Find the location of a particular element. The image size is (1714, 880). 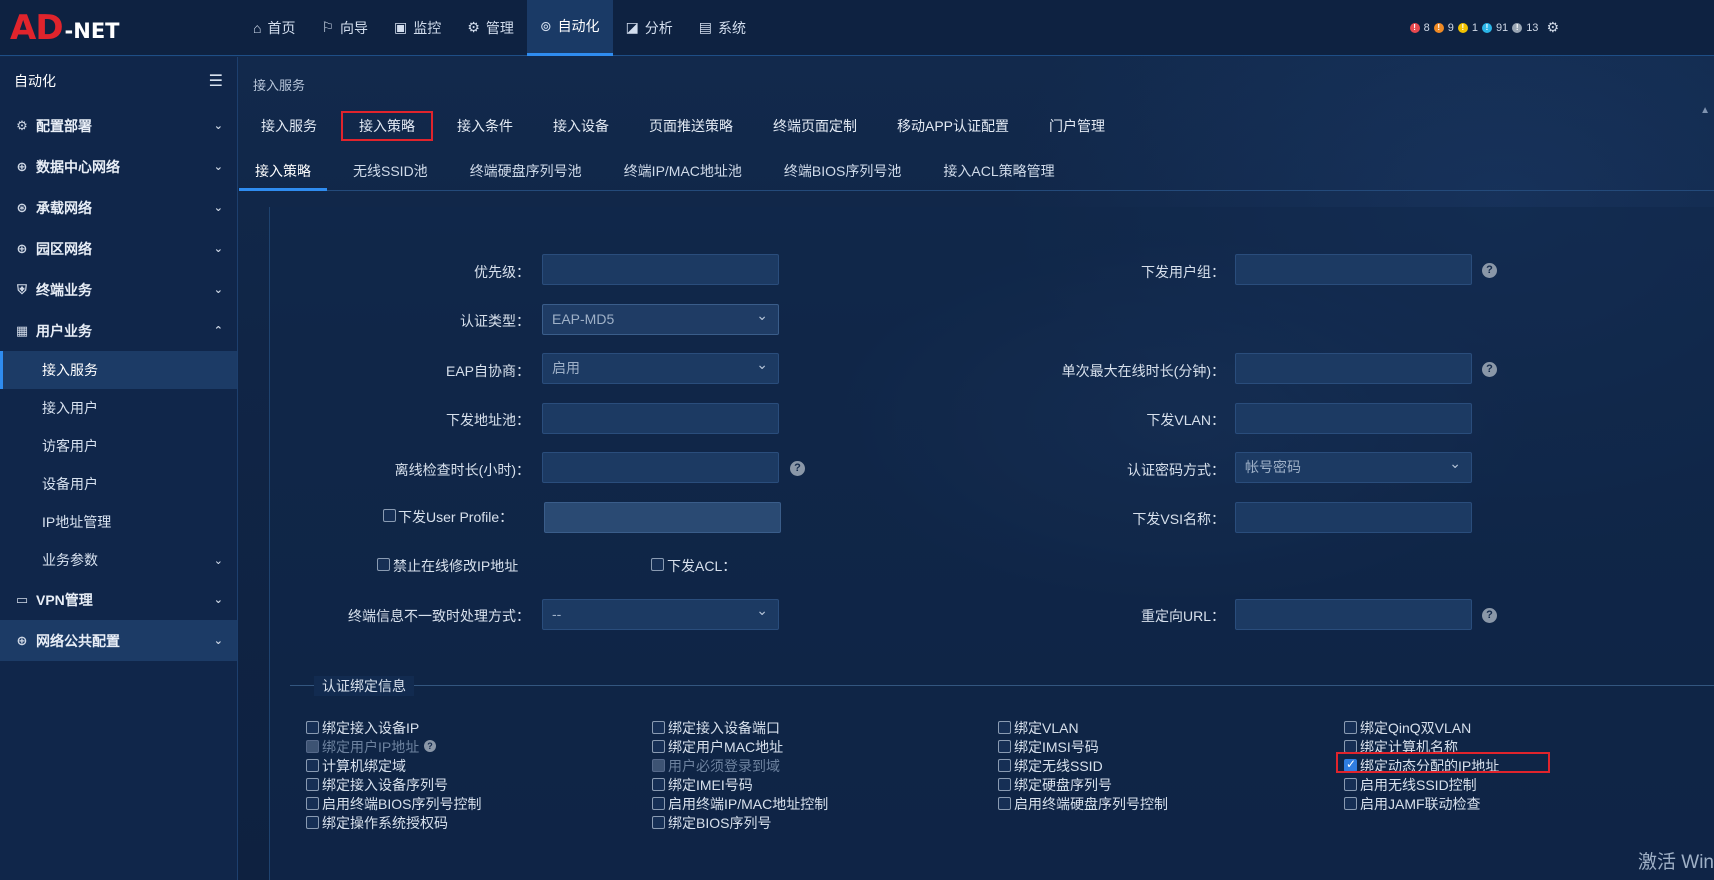

bind-imsi-checkbox is located at coordinates (1004, 746).